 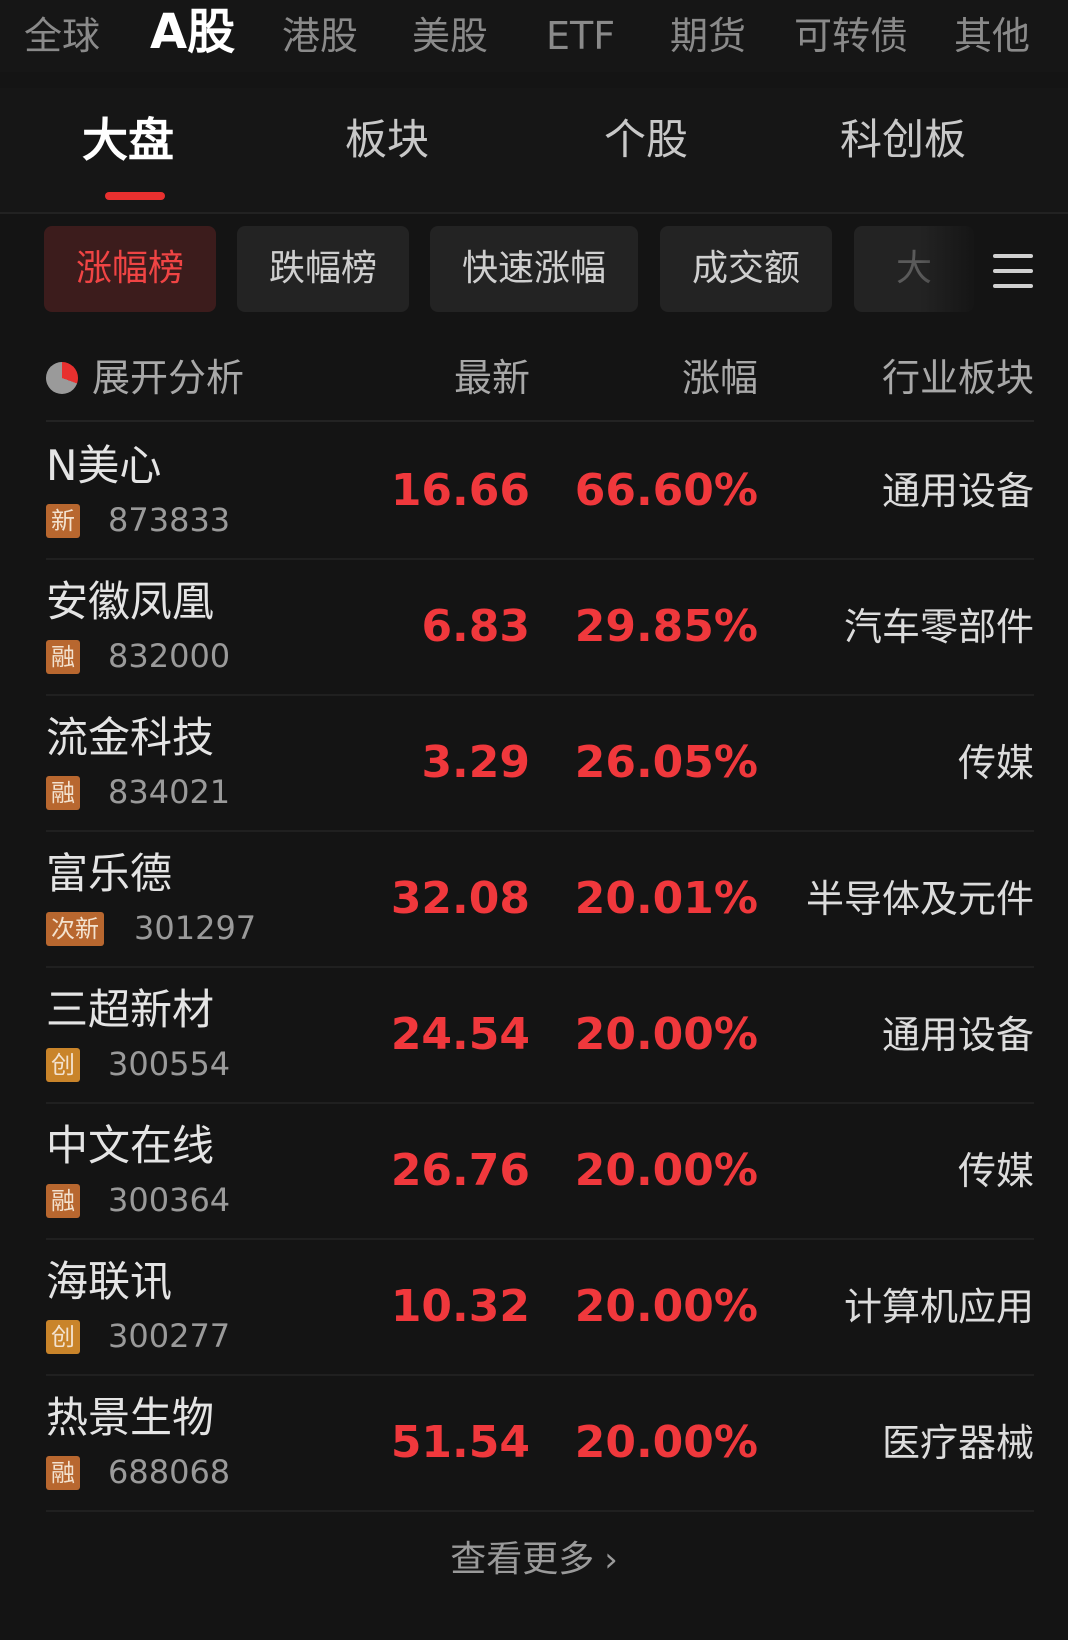 I want to click on market-tab-other: 其他, so click(x=1011, y=36).